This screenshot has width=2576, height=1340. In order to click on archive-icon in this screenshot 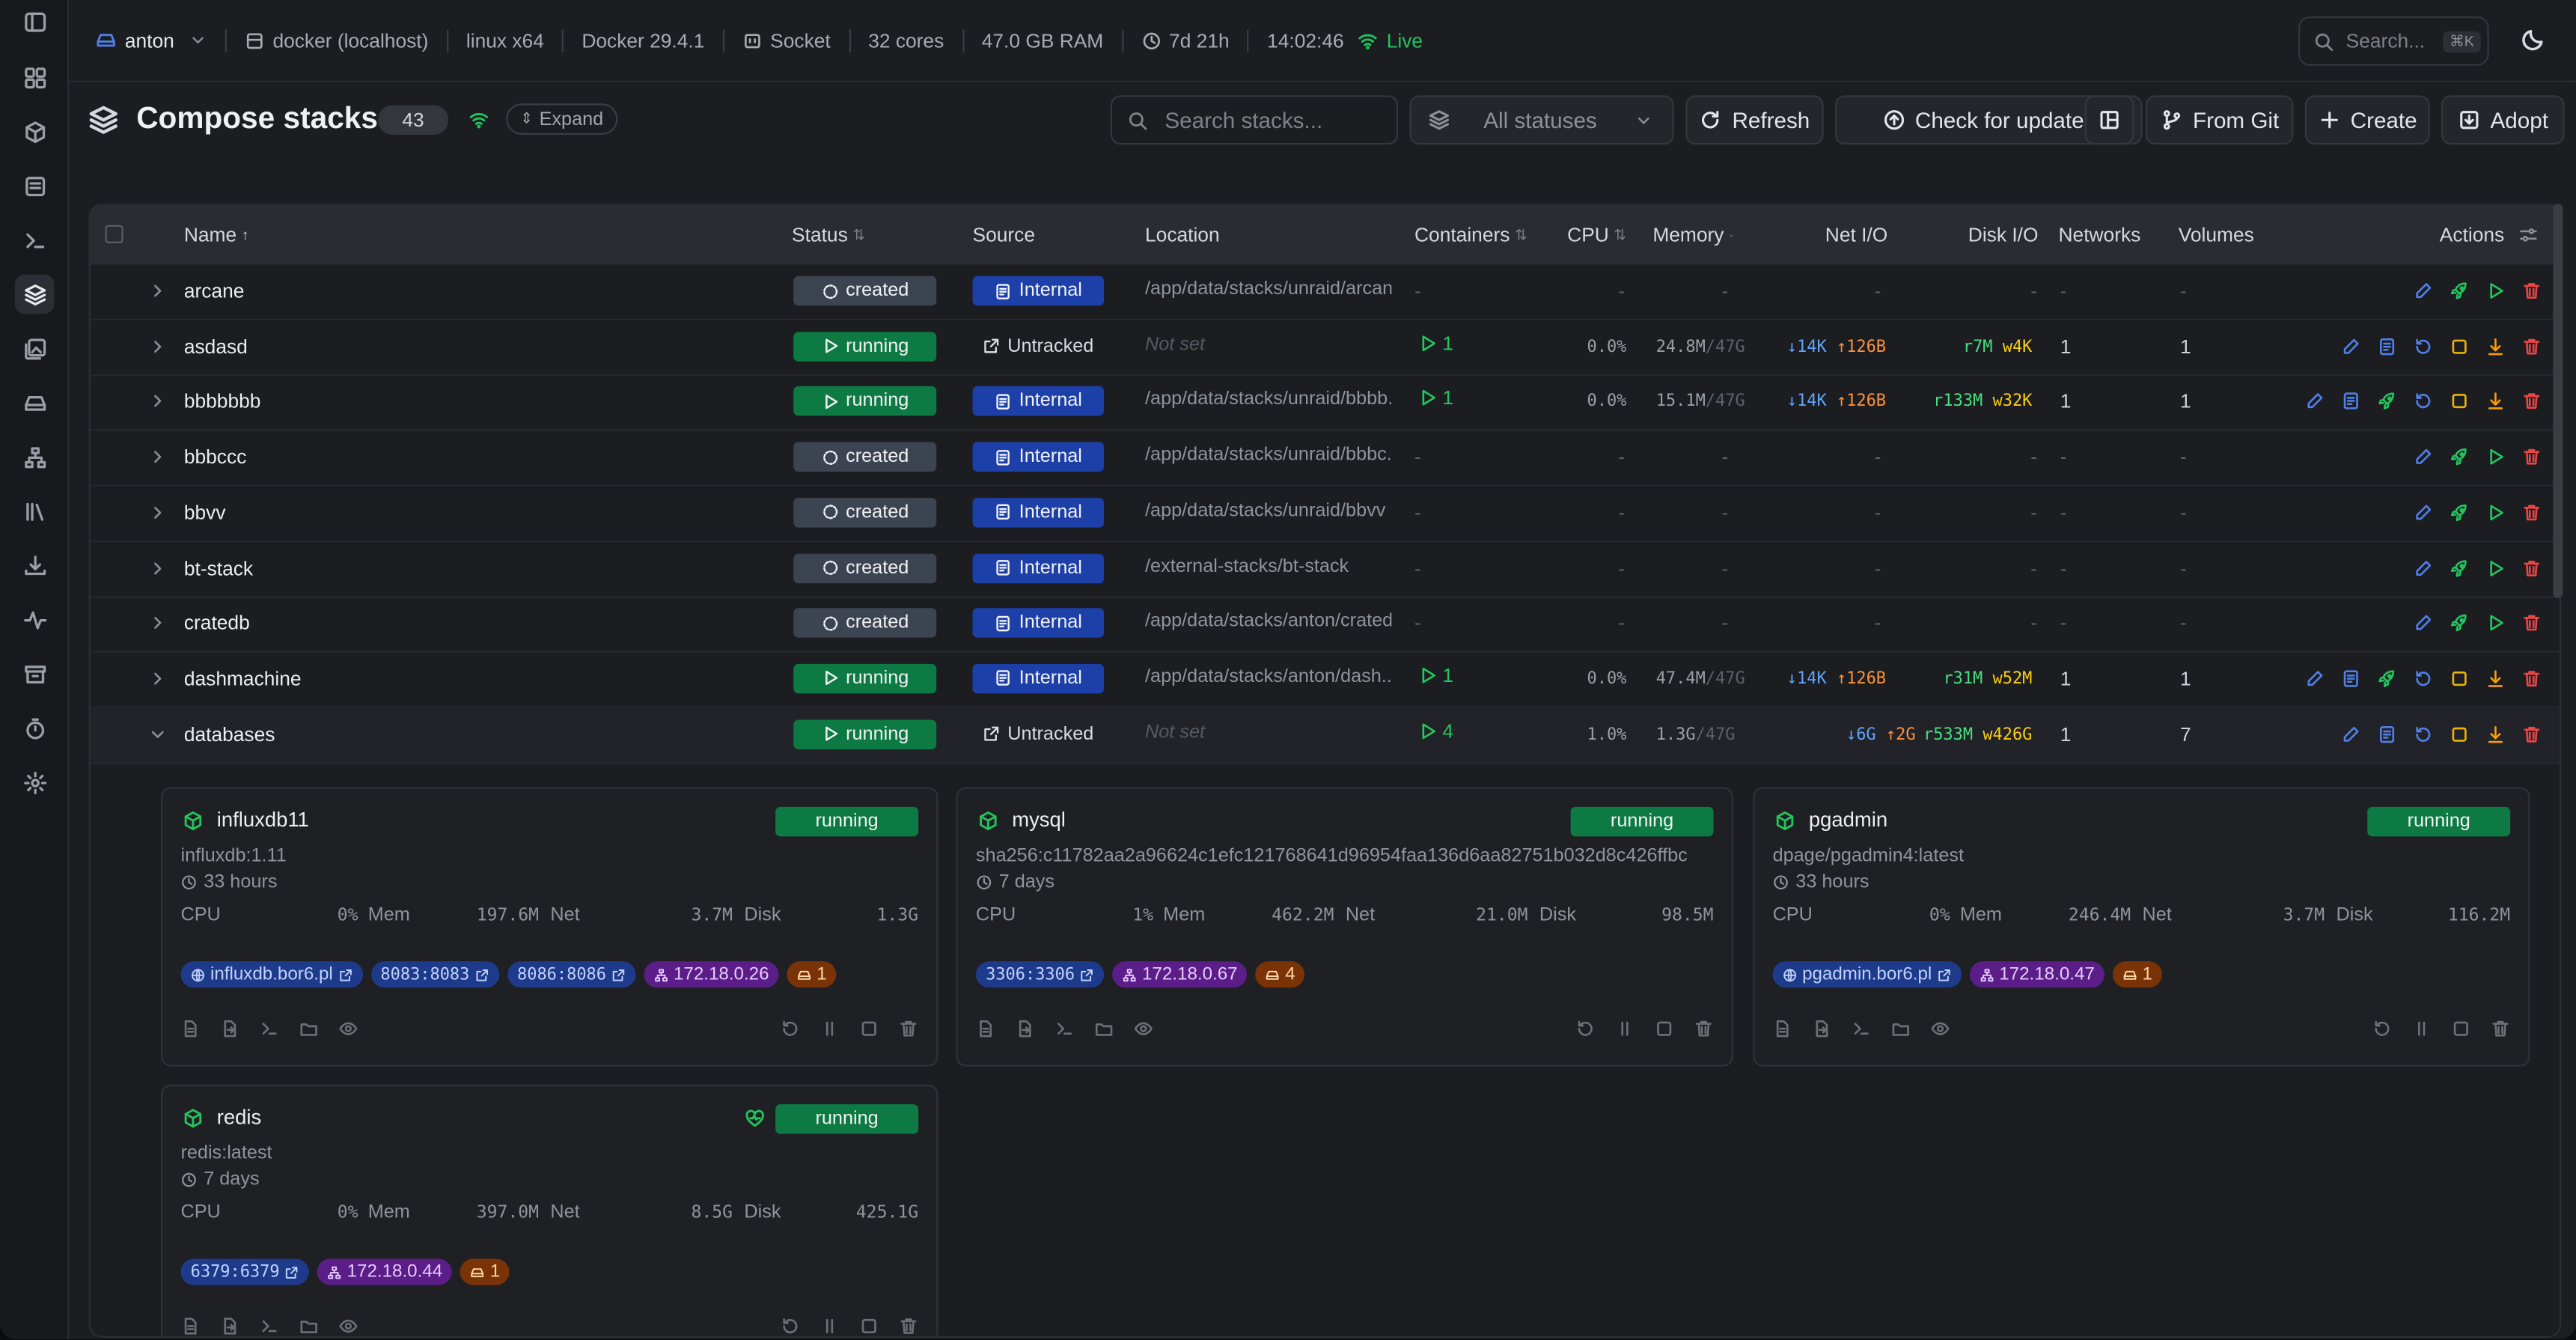, I will do `click(35, 674)`.